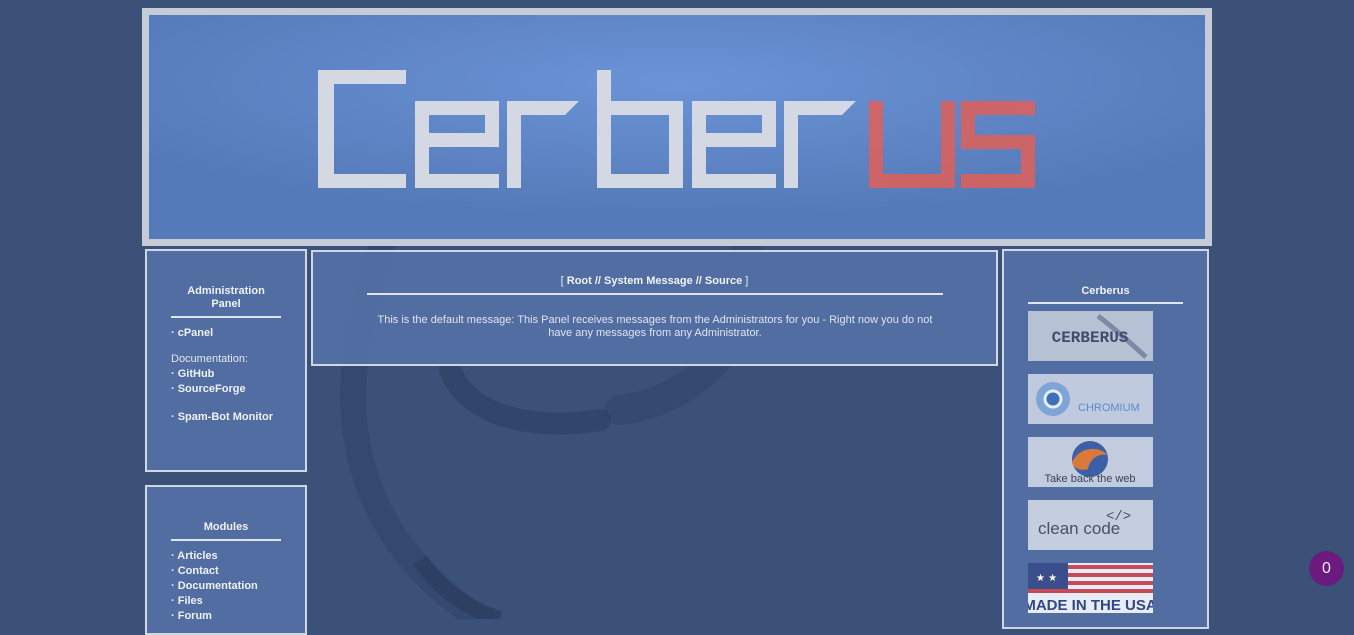 The height and width of the screenshot is (635, 1354). I want to click on cerberus-badge-text: CERBERUS, so click(1090, 338).